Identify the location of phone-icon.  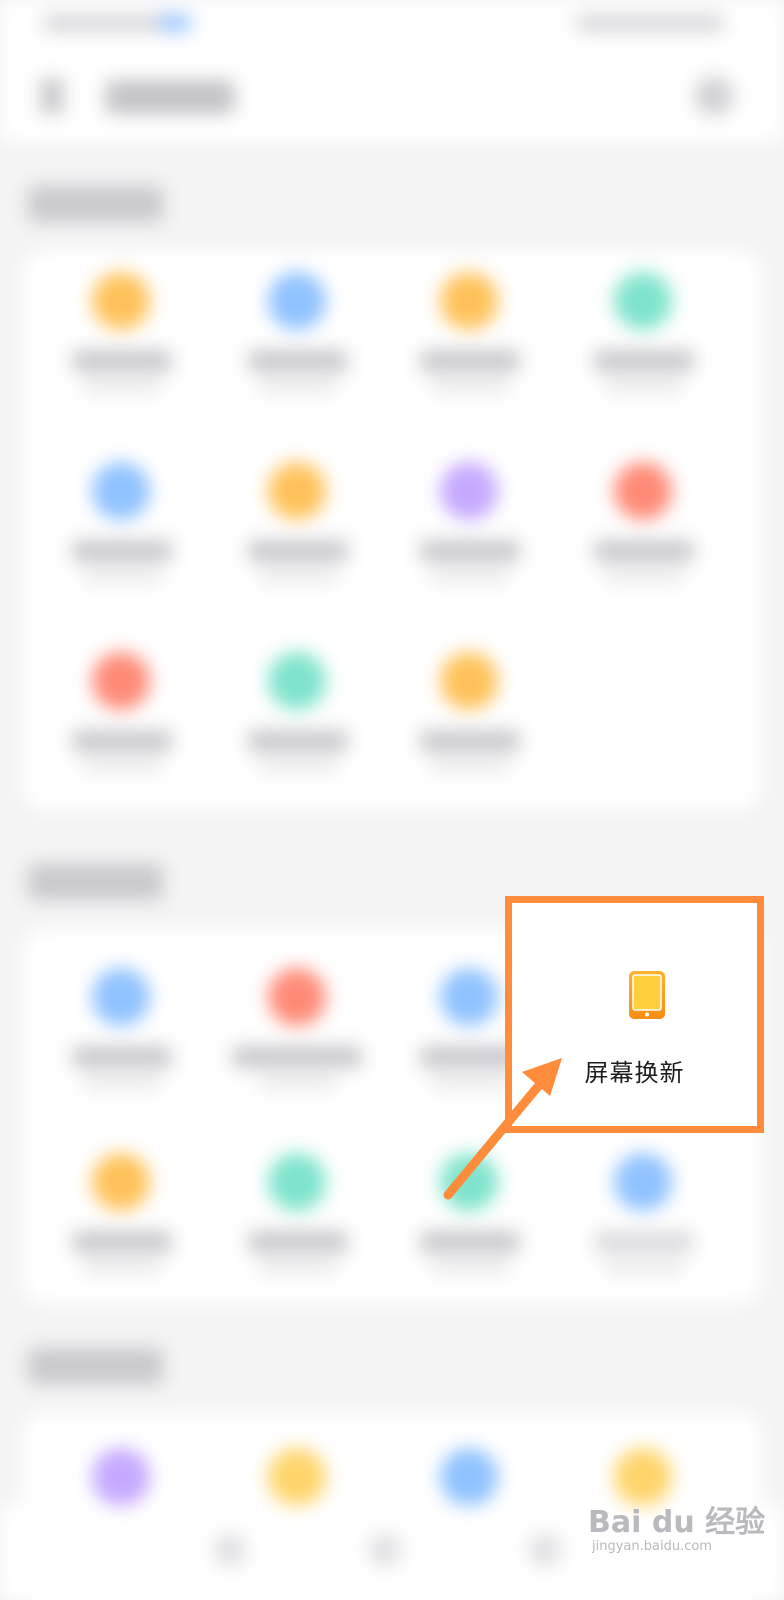
(647, 995).